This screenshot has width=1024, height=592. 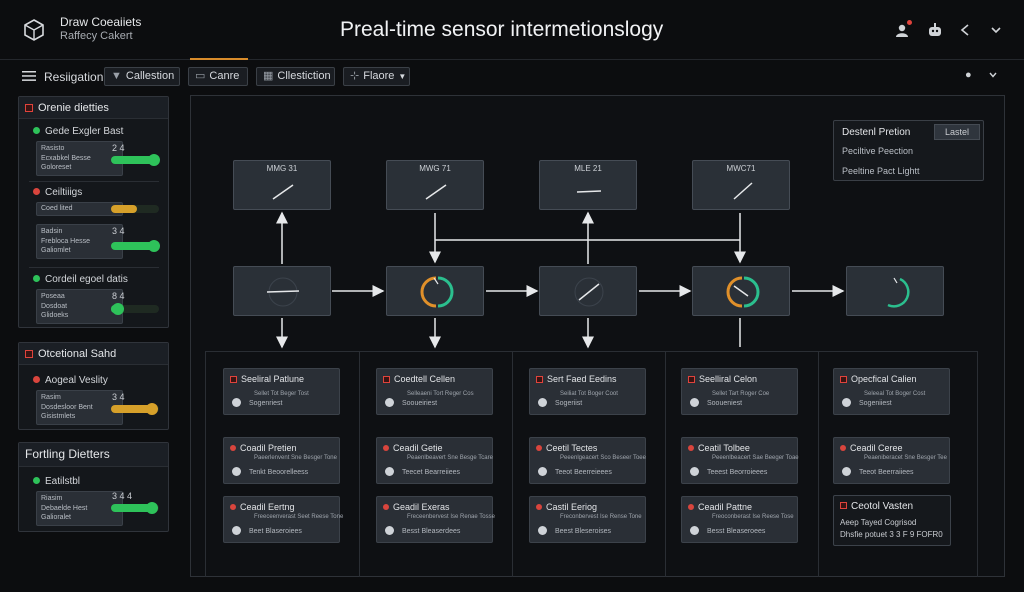 What do you see at coordinates (268, 76) in the screenshot?
I see `grid-icon: ▦` at bounding box center [268, 76].